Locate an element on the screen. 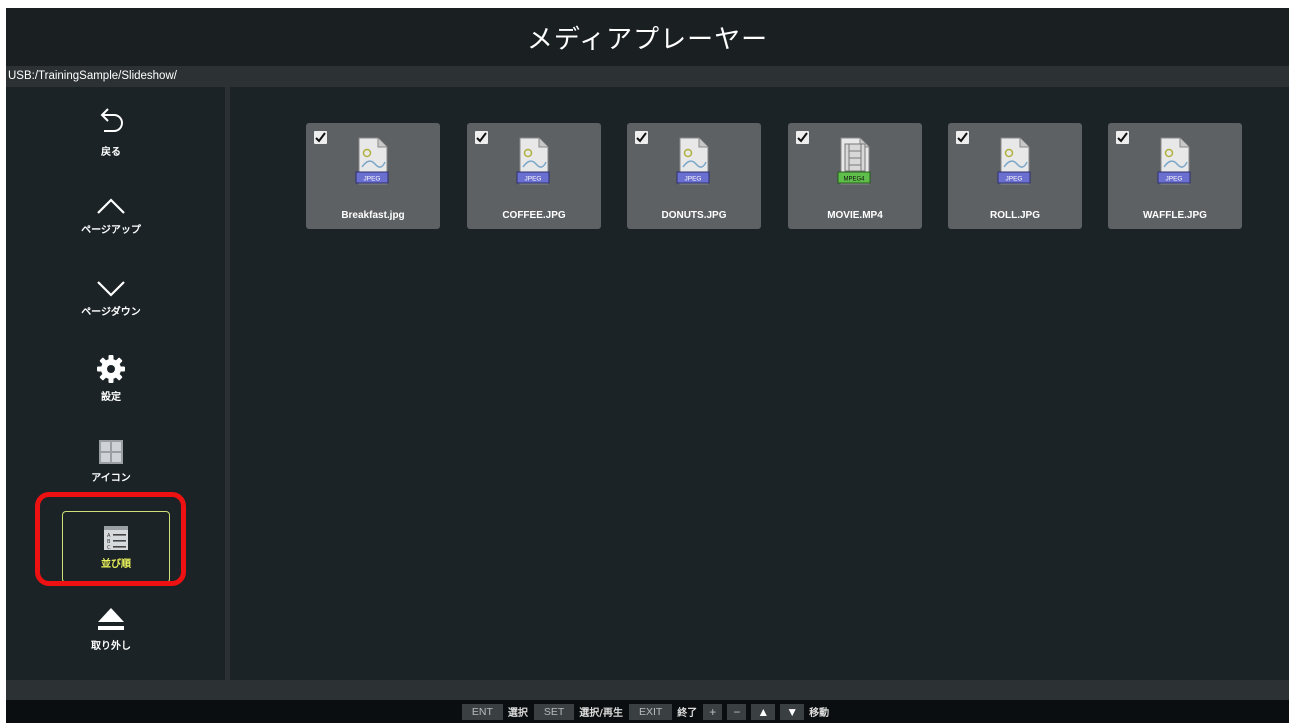  help-set: SET 選択/再生 is located at coordinates (580, 711).